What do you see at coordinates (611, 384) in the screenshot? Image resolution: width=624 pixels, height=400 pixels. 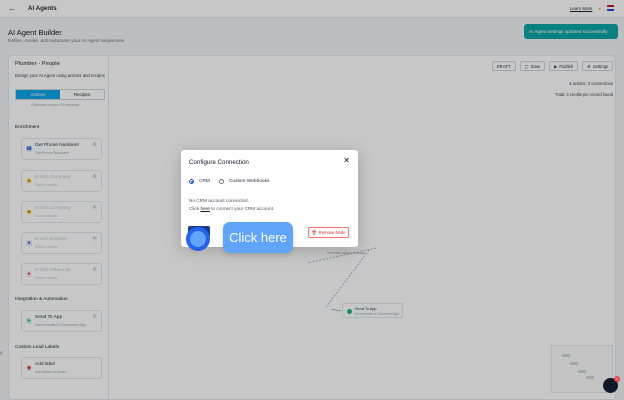 I see `chat-support-icon` at bounding box center [611, 384].